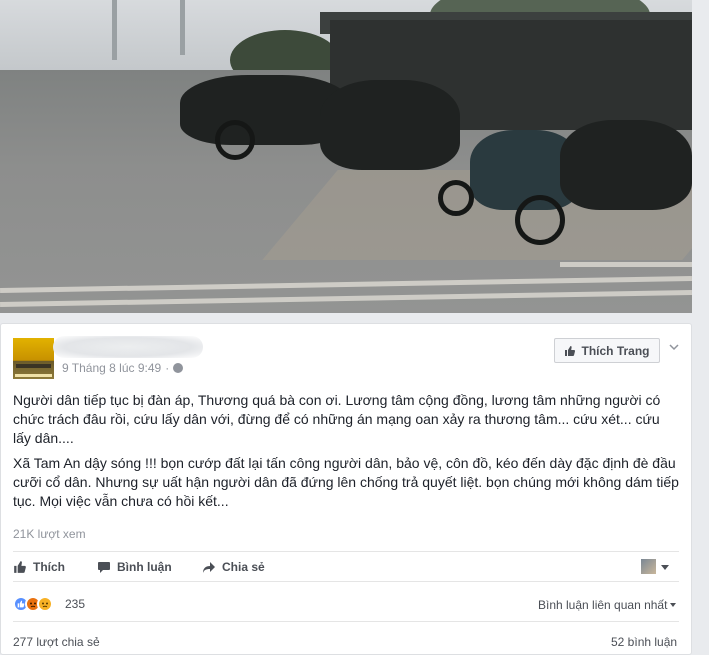  I want to click on like-page-button: Thích Trang, so click(607, 350).